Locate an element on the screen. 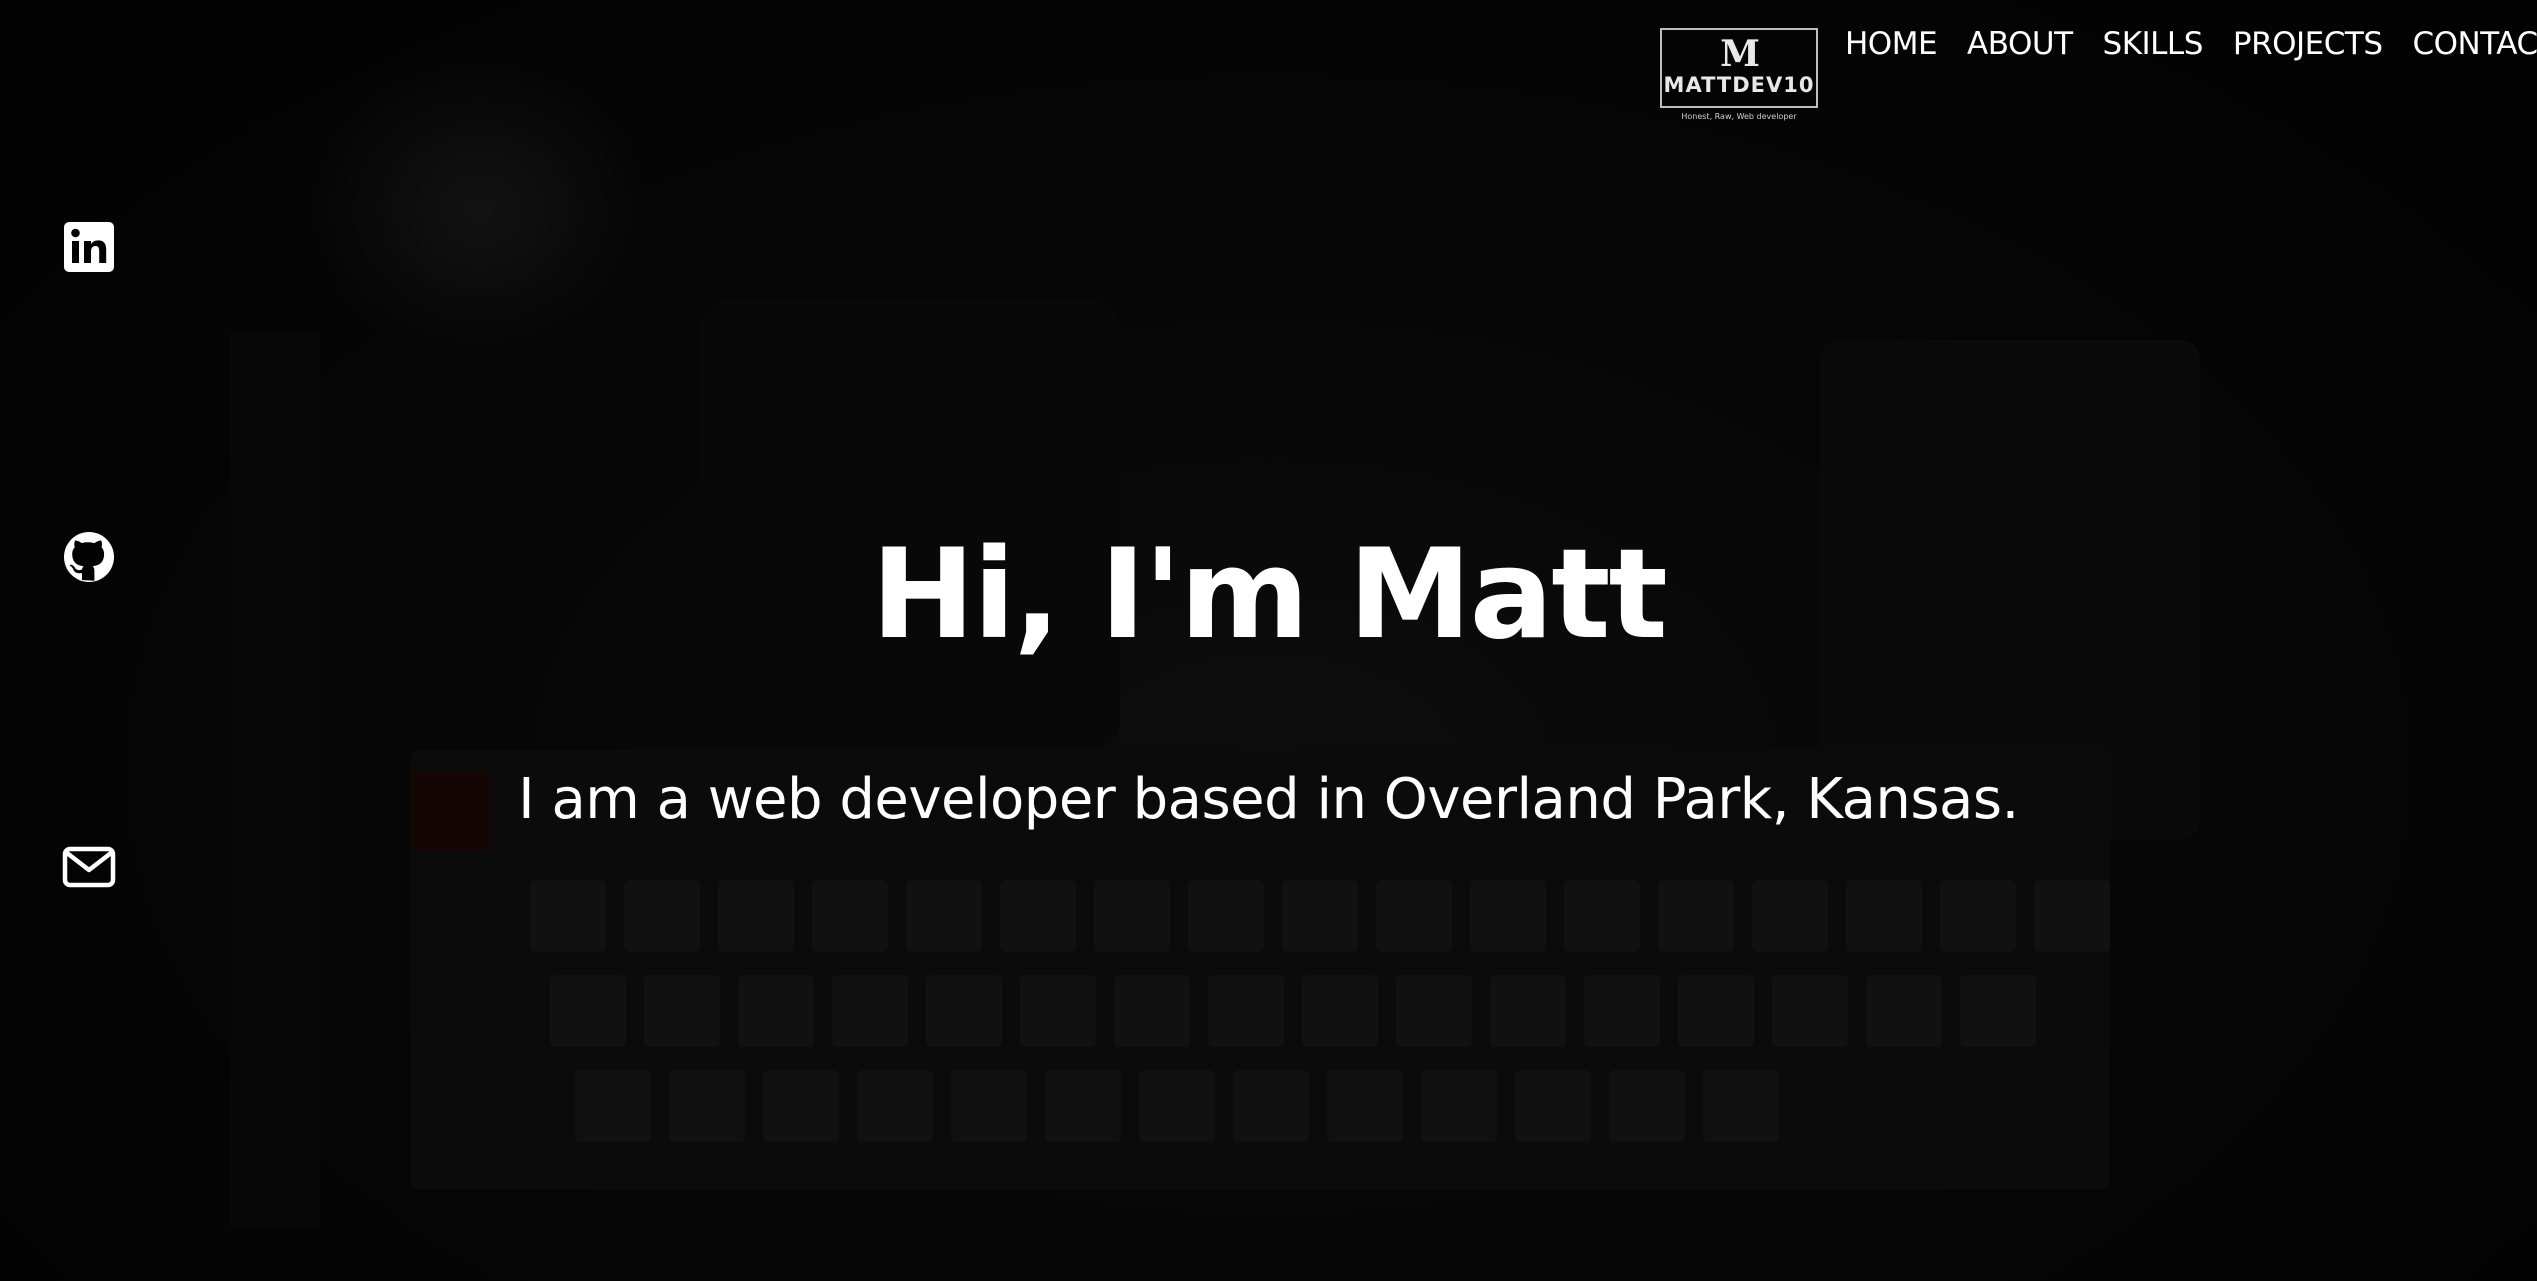 The width and height of the screenshot is (2537, 1281). nav-contact: CONTACT is located at coordinates (2475, 44).